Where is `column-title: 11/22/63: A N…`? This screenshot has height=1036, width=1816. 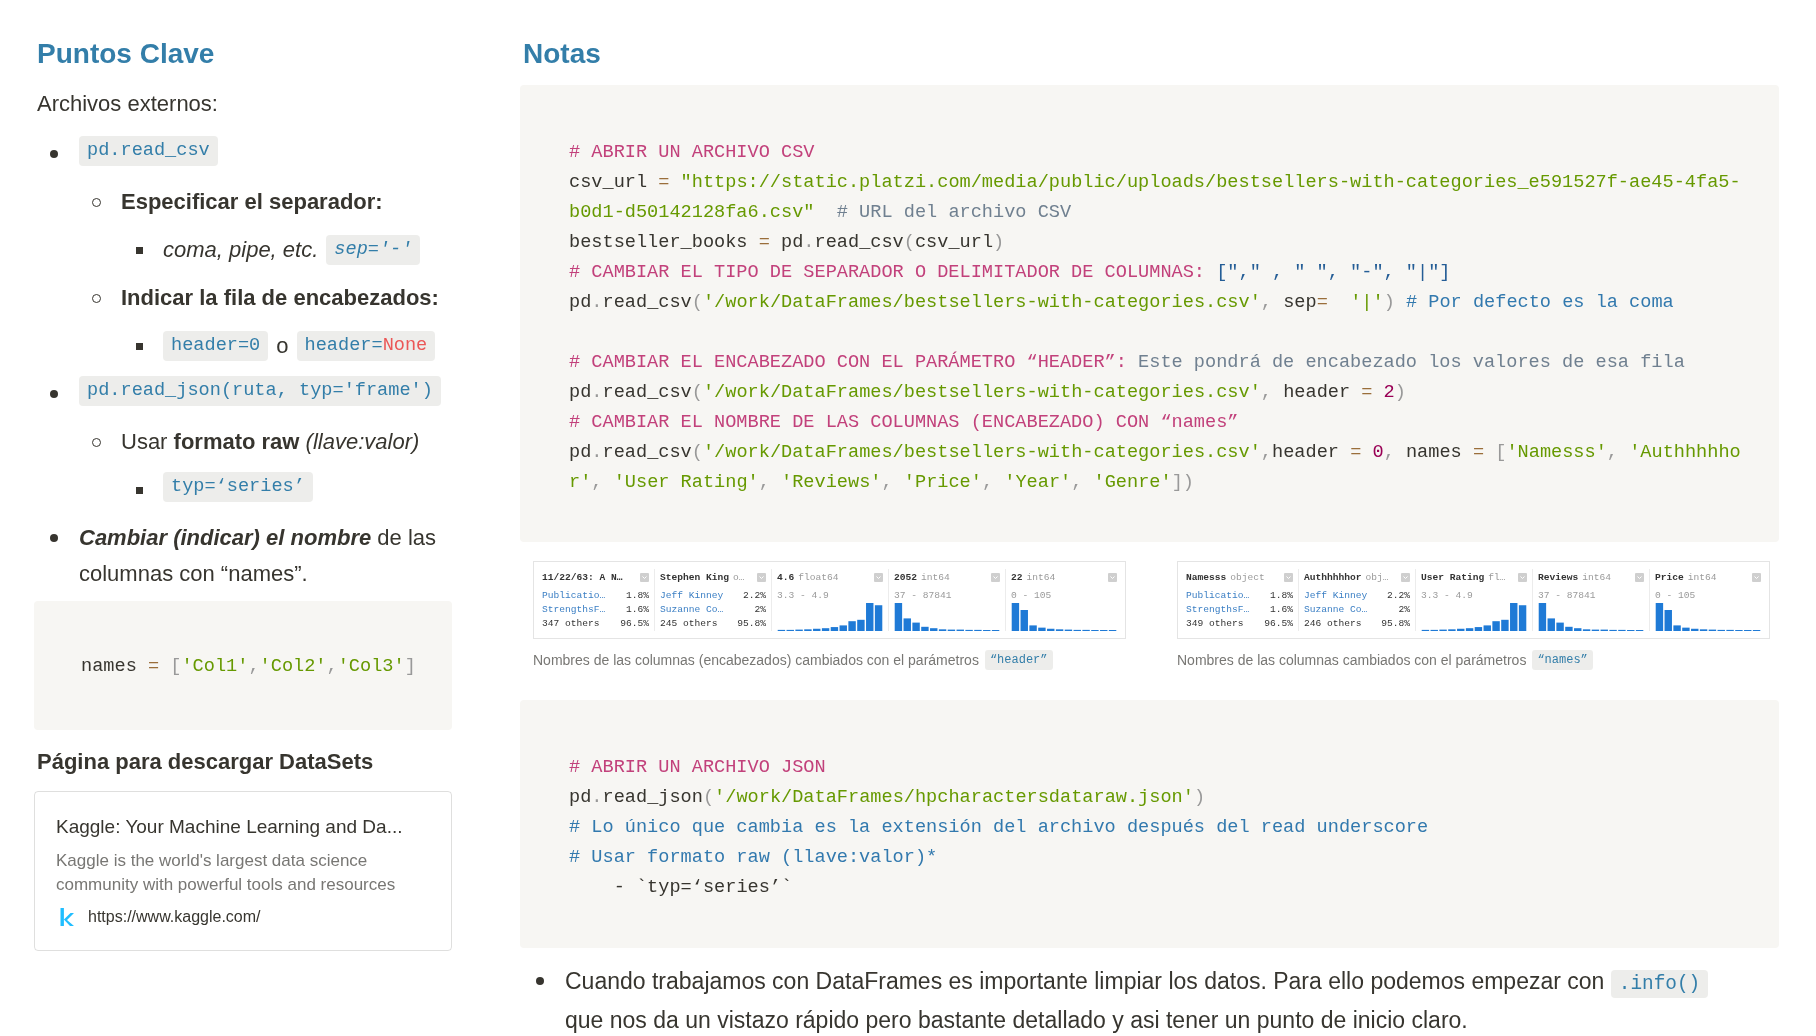
column-title: 11/22/63: A N… is located at coordinates (582, 577).